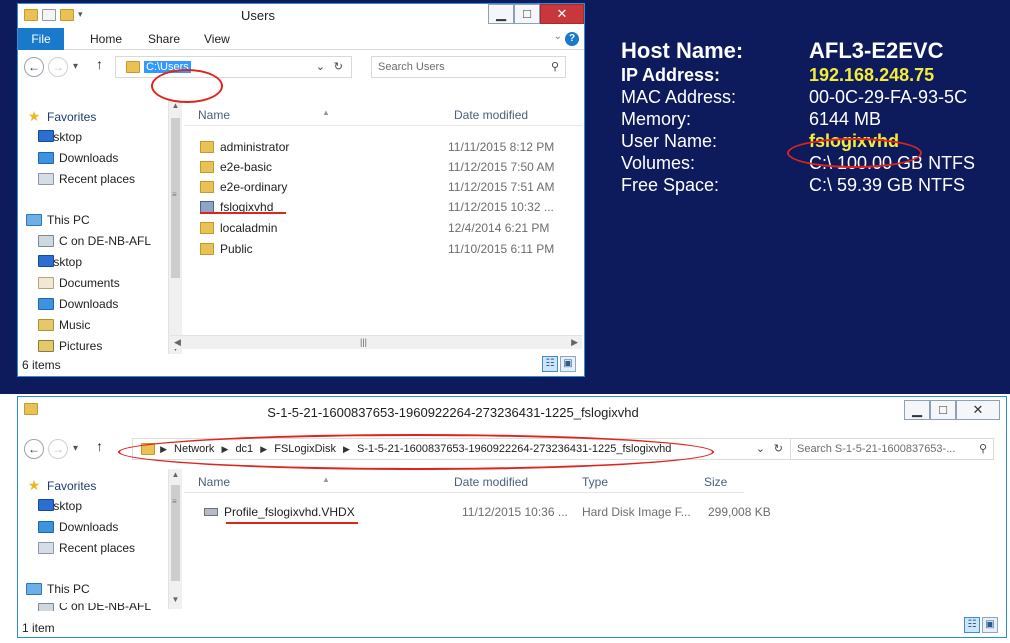 The width and height of the screenshot is (1010, 643). Describe the element at coordinates (187, 86) in the screenshot. I see `address-annotation-circle` at that location.